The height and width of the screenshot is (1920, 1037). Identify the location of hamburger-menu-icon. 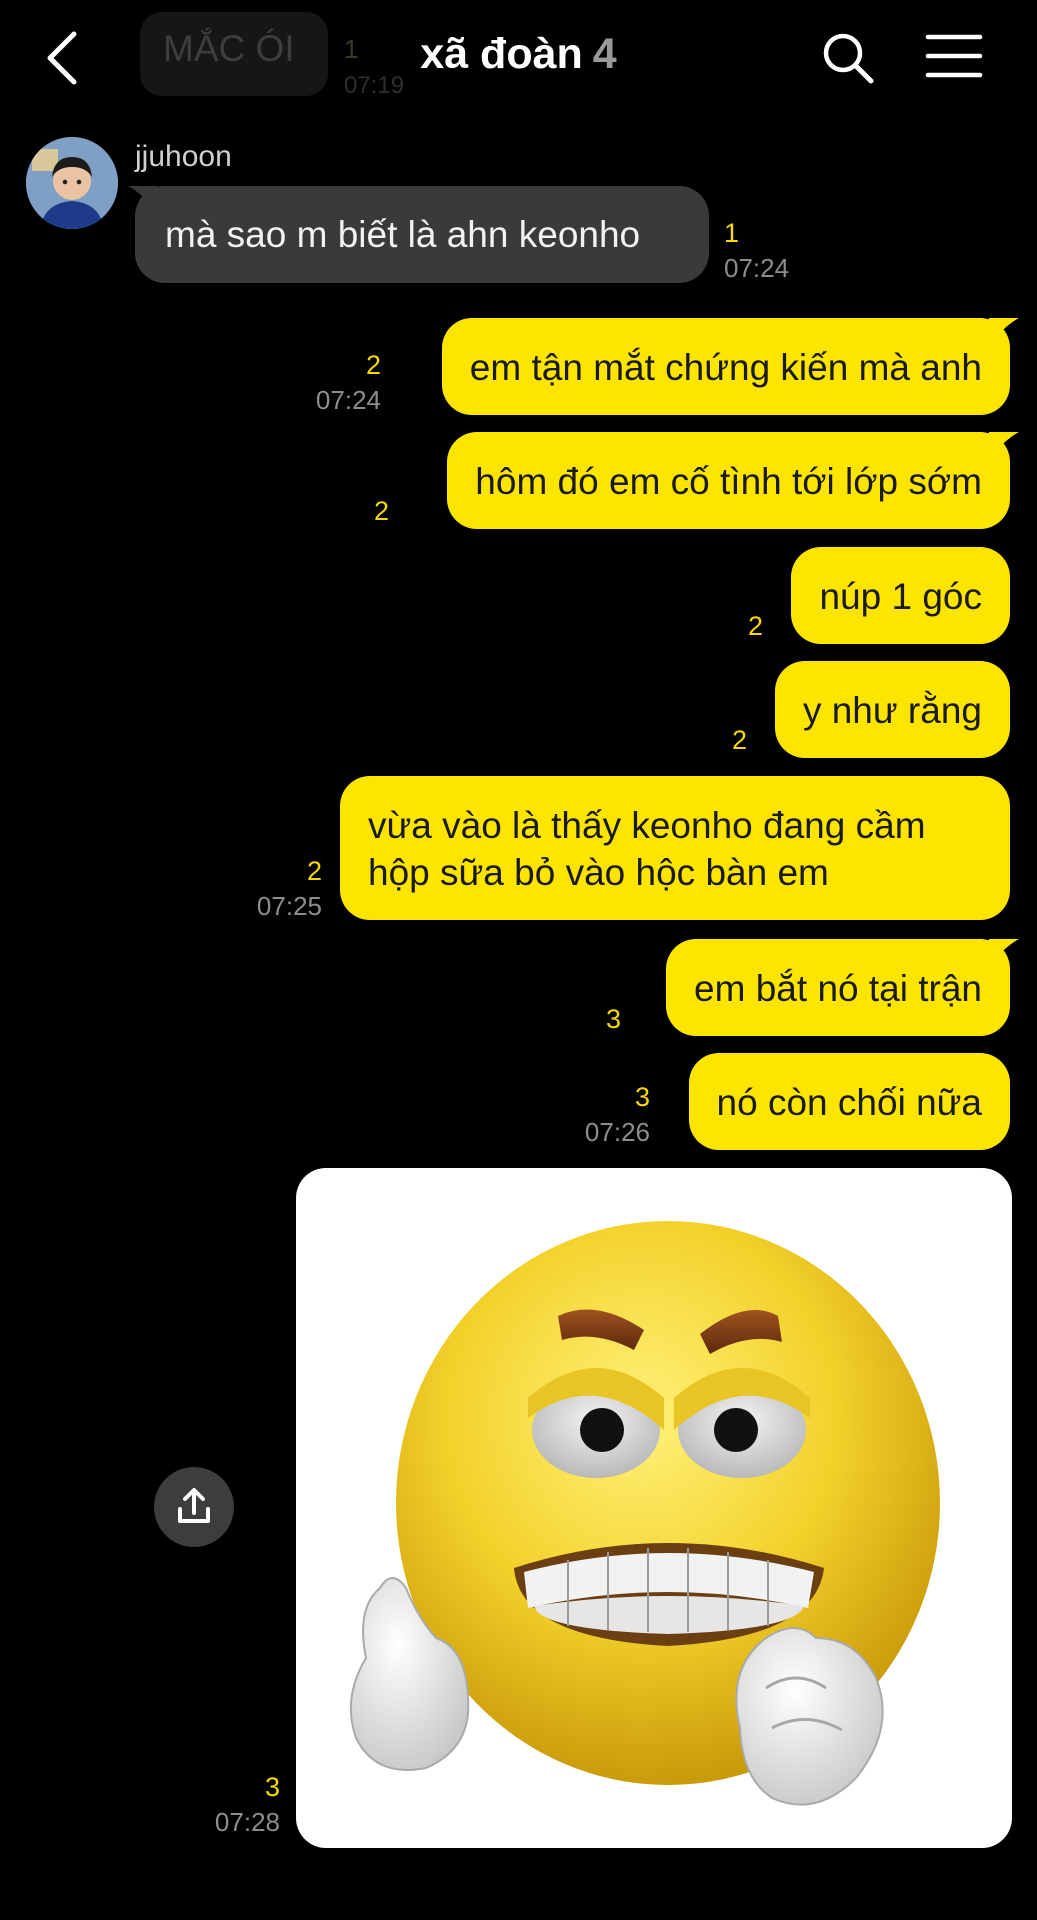
(954, 56).